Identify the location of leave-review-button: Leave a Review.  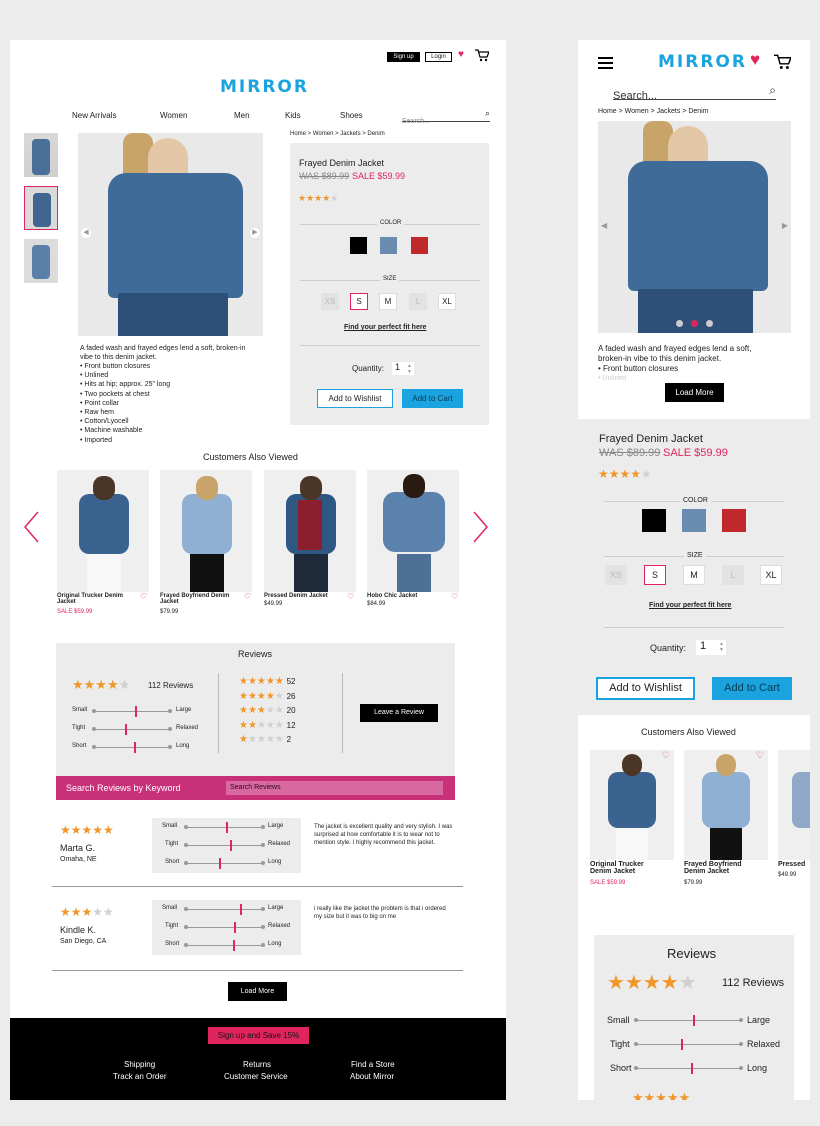
(399, 713).